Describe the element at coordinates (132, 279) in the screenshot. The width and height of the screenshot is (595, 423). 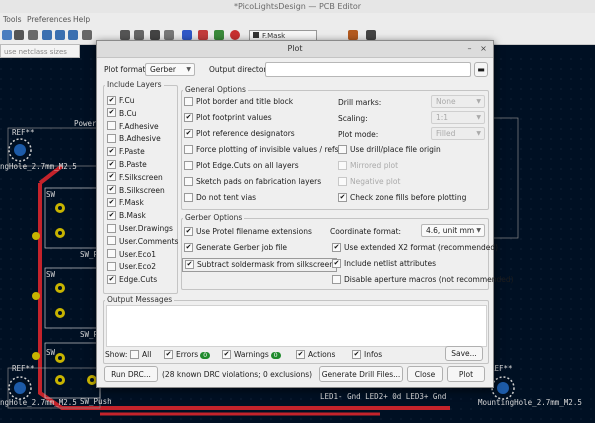
I see `checkbox-edge-cuts: ✔ Edge.Cuts` at that location.